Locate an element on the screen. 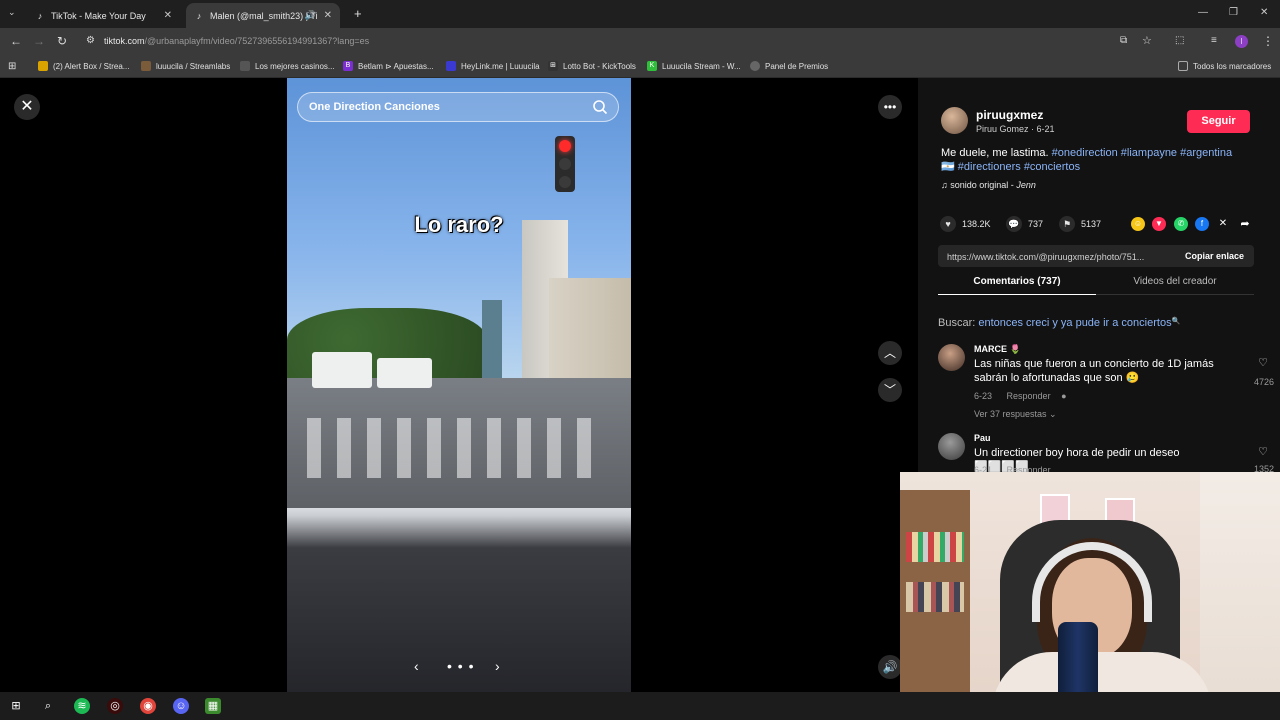  sound-link: ♫ sonido original - Jenn is located at coordinates (988, 185).